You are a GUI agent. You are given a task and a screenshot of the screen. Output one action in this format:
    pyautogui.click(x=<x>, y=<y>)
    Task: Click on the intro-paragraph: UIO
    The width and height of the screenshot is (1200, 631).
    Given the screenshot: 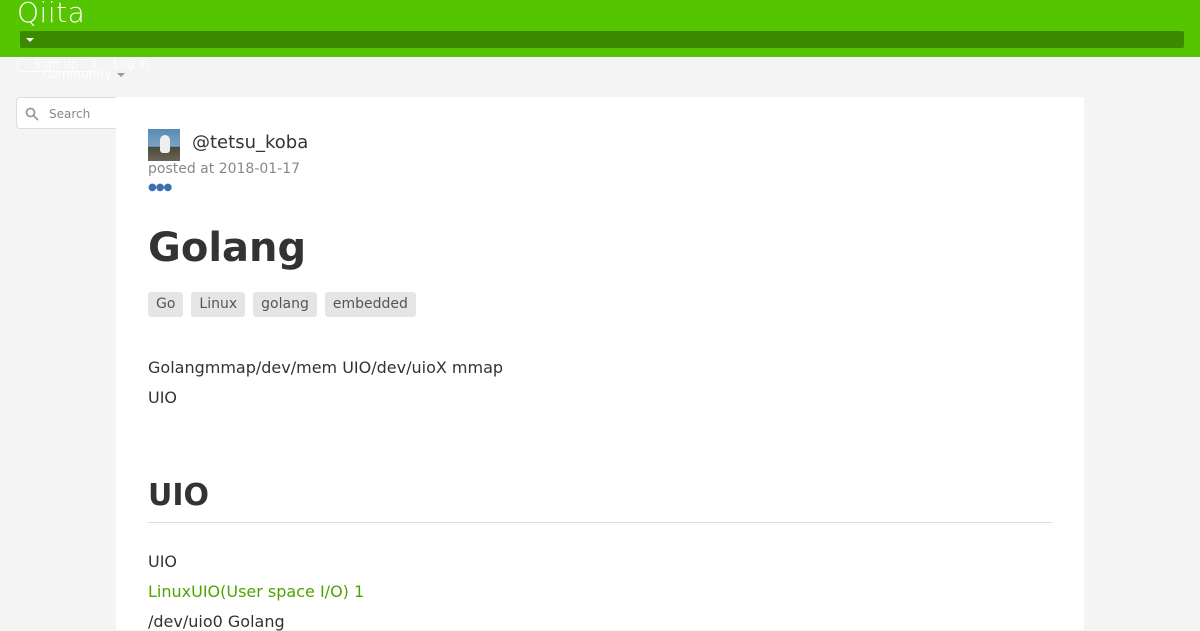 What is the action you would take?
    pyautogui.click(x=163, y=397)
    